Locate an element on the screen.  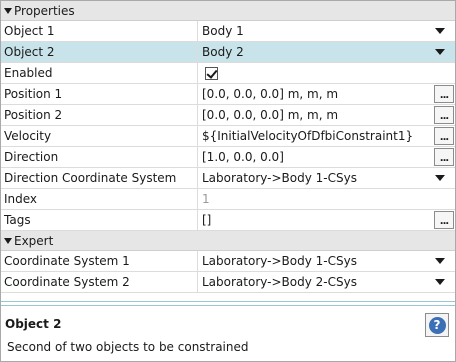
enabled-value-cell is located at coordinates (326, 73).